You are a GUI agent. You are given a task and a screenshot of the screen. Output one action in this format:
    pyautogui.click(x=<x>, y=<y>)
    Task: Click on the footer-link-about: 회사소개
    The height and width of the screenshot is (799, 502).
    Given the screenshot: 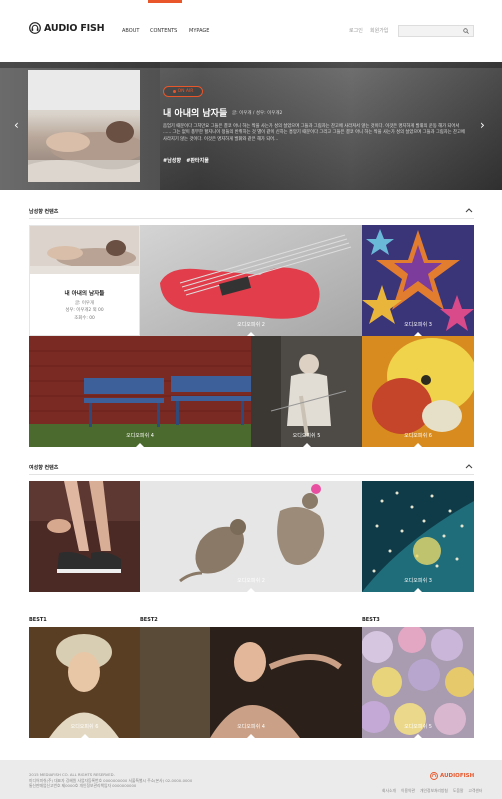 What is the action you would take?
    pyautogui.click(x=389, y=791)
    